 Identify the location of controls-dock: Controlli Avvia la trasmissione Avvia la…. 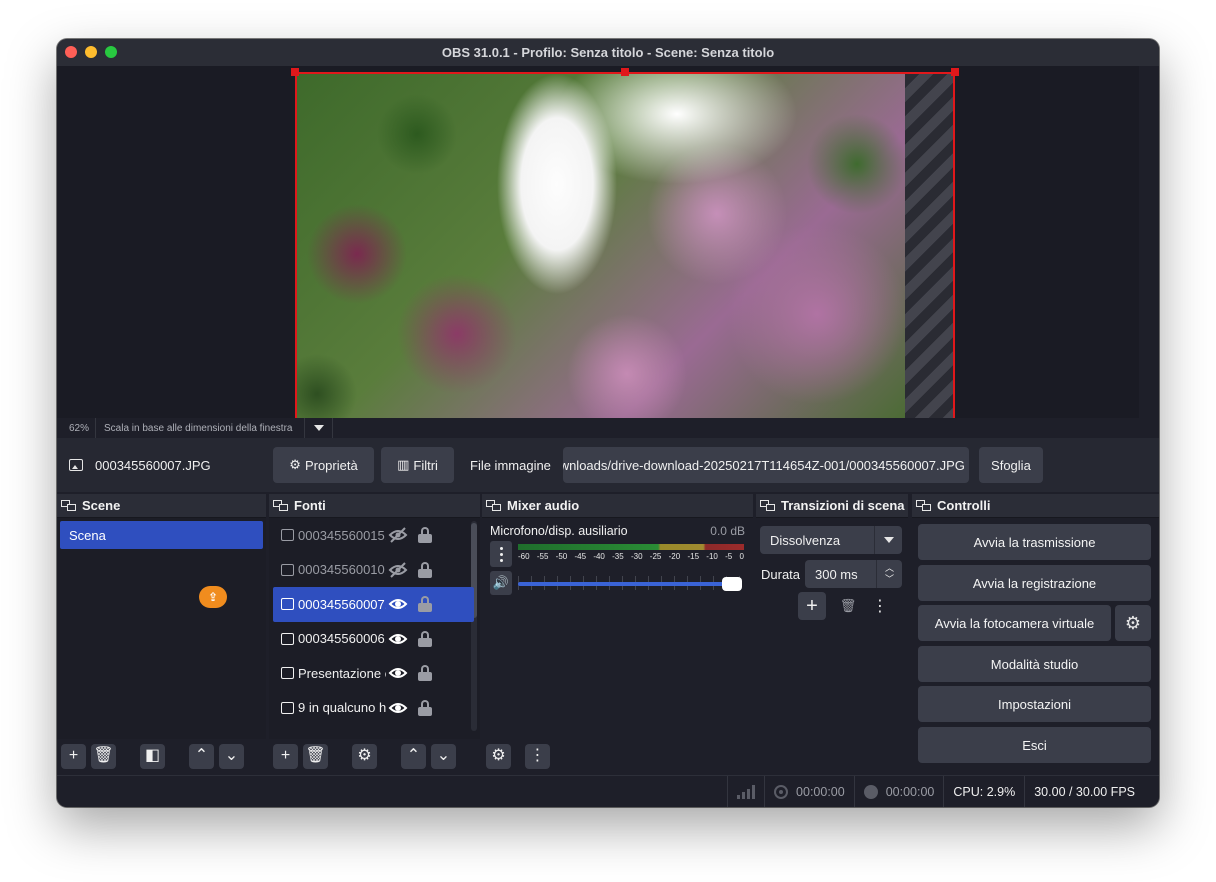
(1035, 633).